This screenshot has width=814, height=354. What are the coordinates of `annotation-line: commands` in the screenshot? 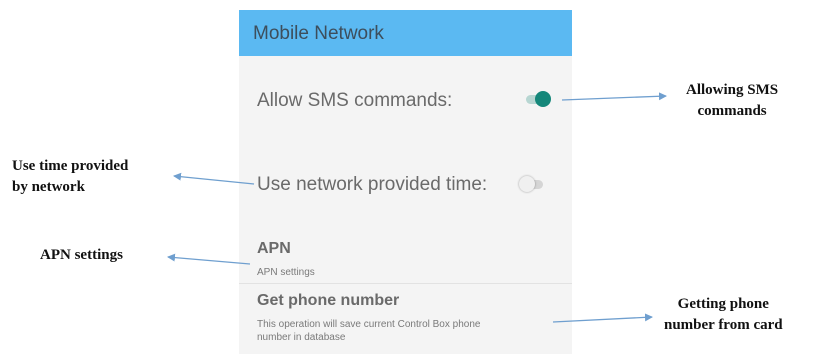 It's located at (732, 111).